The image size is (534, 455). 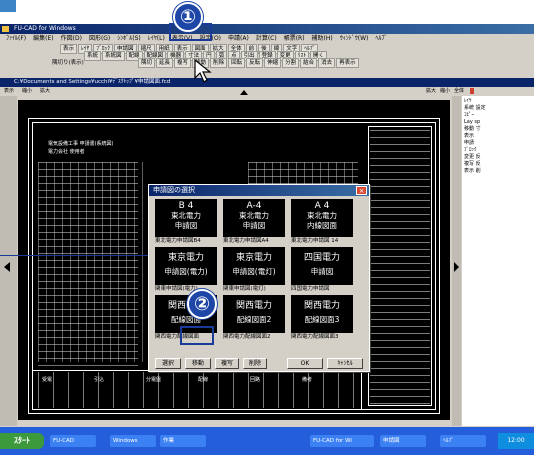 What do you see at coordinates (347, 63) in the screenshot?
I see `toolbar-button: 再表示` at bounding box center [347, 63].